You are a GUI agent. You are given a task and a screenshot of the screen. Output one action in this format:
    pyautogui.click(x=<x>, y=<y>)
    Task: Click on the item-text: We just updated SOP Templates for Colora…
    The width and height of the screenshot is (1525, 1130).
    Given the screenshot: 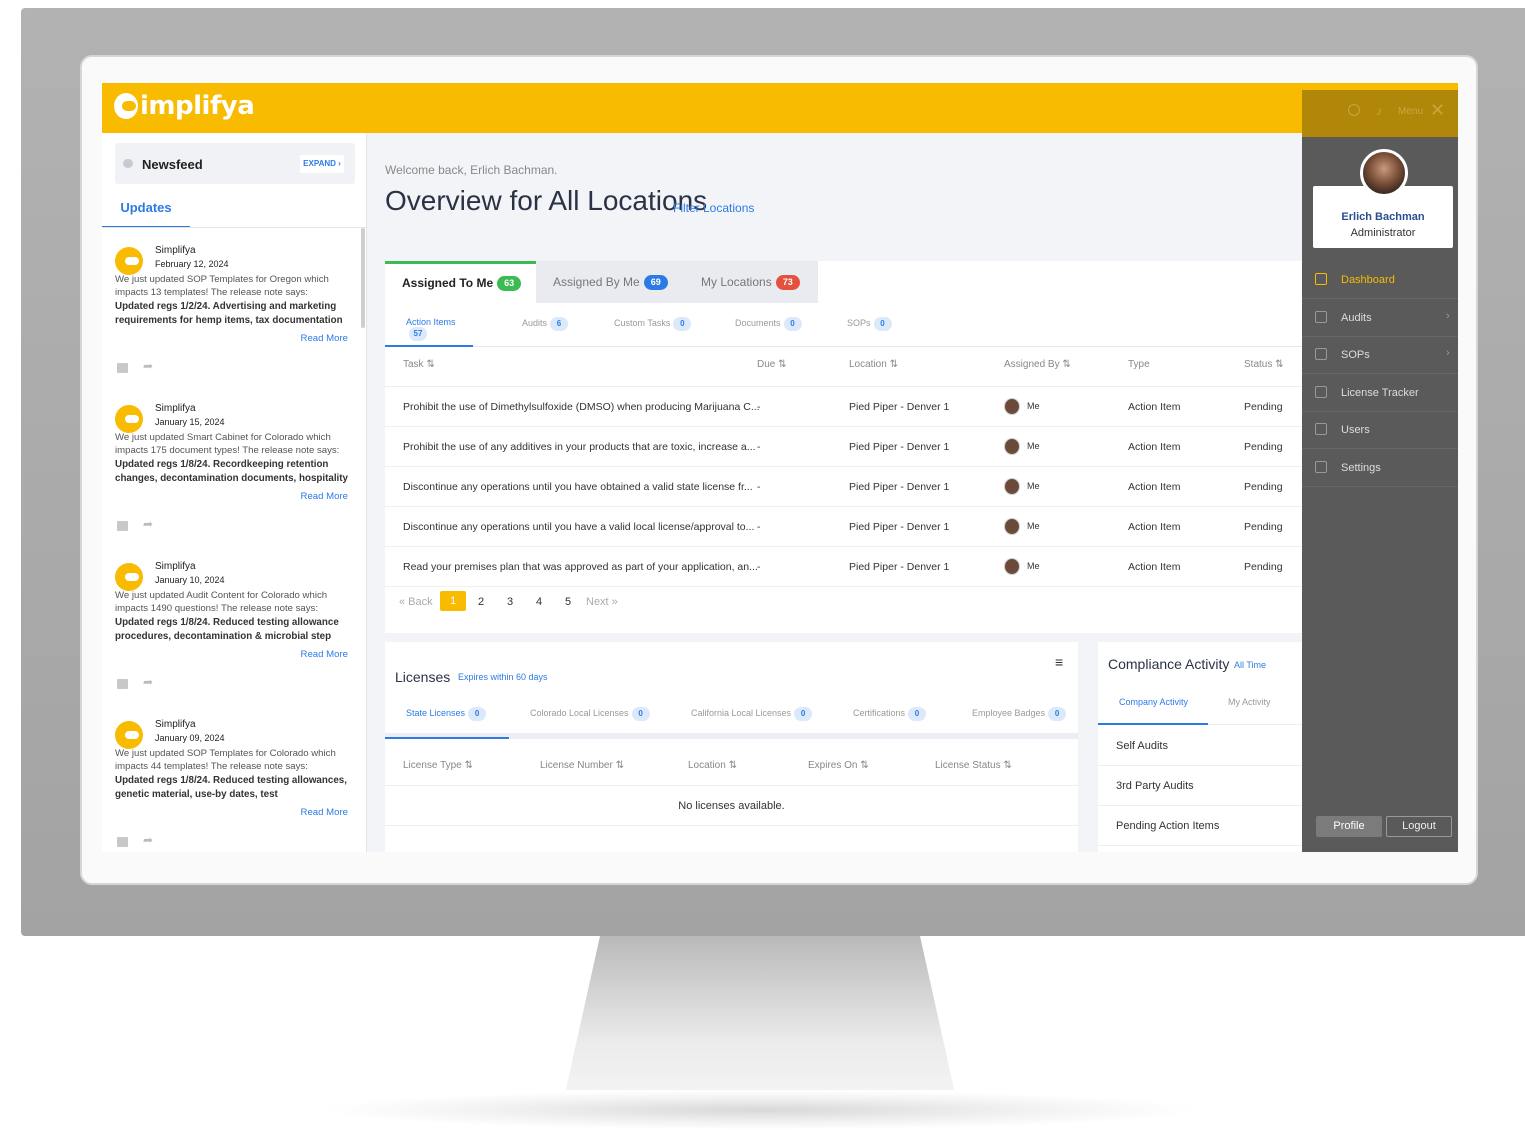 What is the action you would take?
    pyautogui.click(x=225, y=760)
    